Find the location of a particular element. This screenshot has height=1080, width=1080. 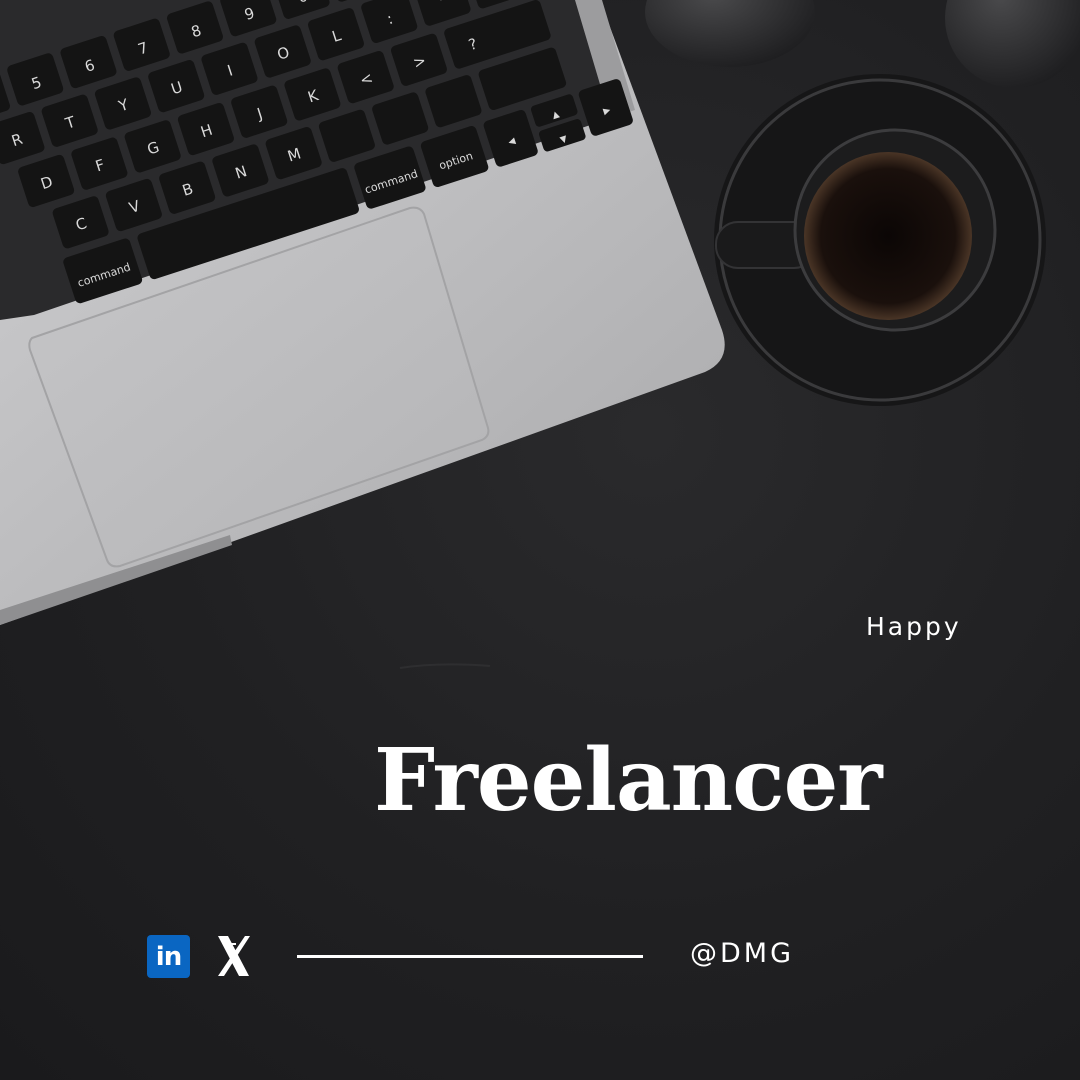

linkedin-icon-text: in is located at coordinates (168, 957).